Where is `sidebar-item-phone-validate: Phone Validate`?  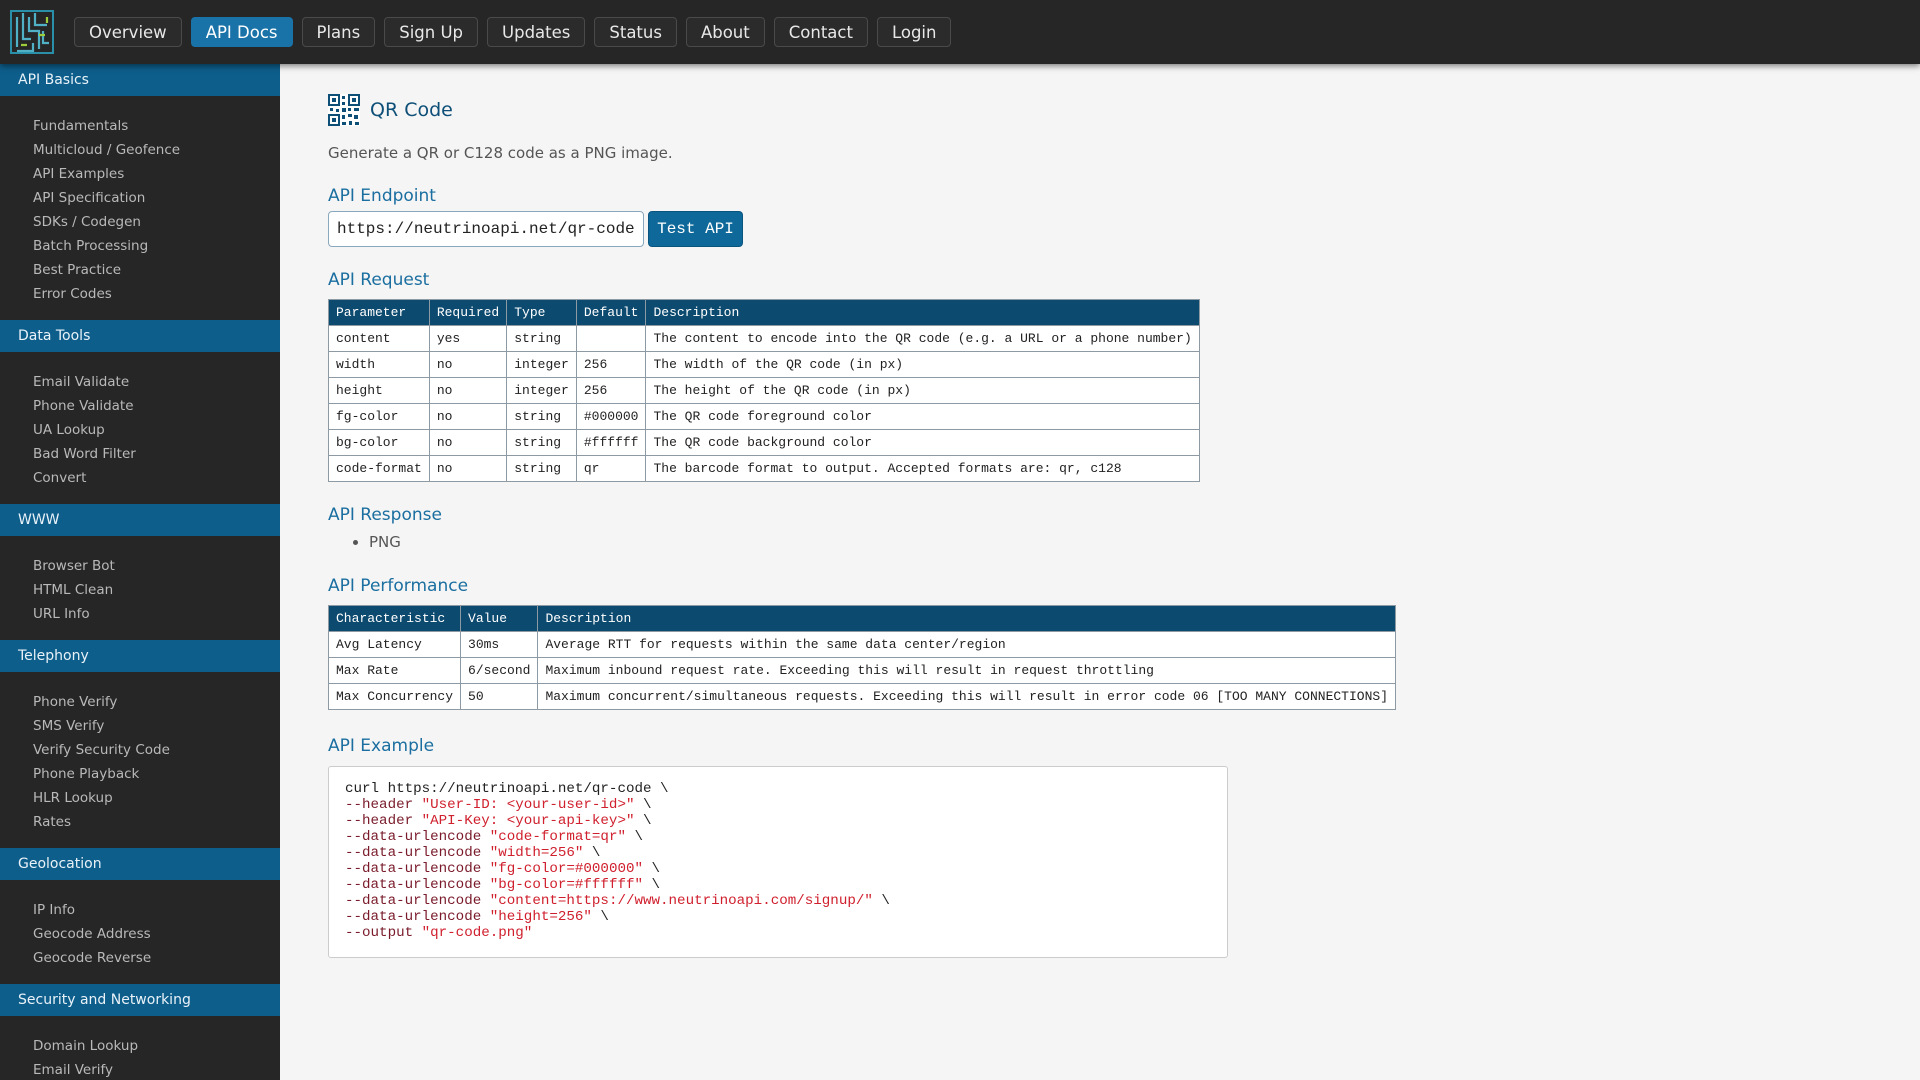
sidebar-item-phone-validate: Phone Validate is located at coordinates (140, 406).